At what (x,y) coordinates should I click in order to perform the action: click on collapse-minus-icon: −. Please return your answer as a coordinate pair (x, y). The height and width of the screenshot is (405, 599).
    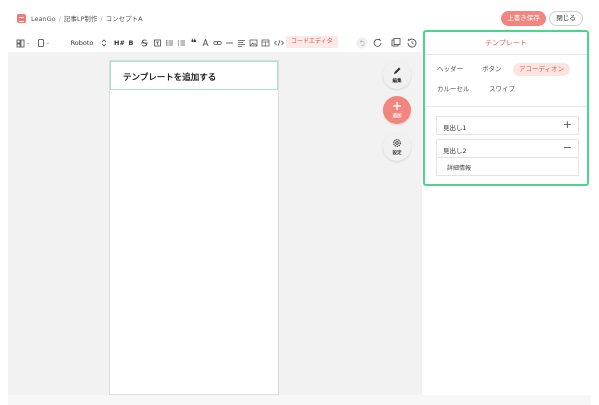
    Looking at the image, I should click on (567, 147).